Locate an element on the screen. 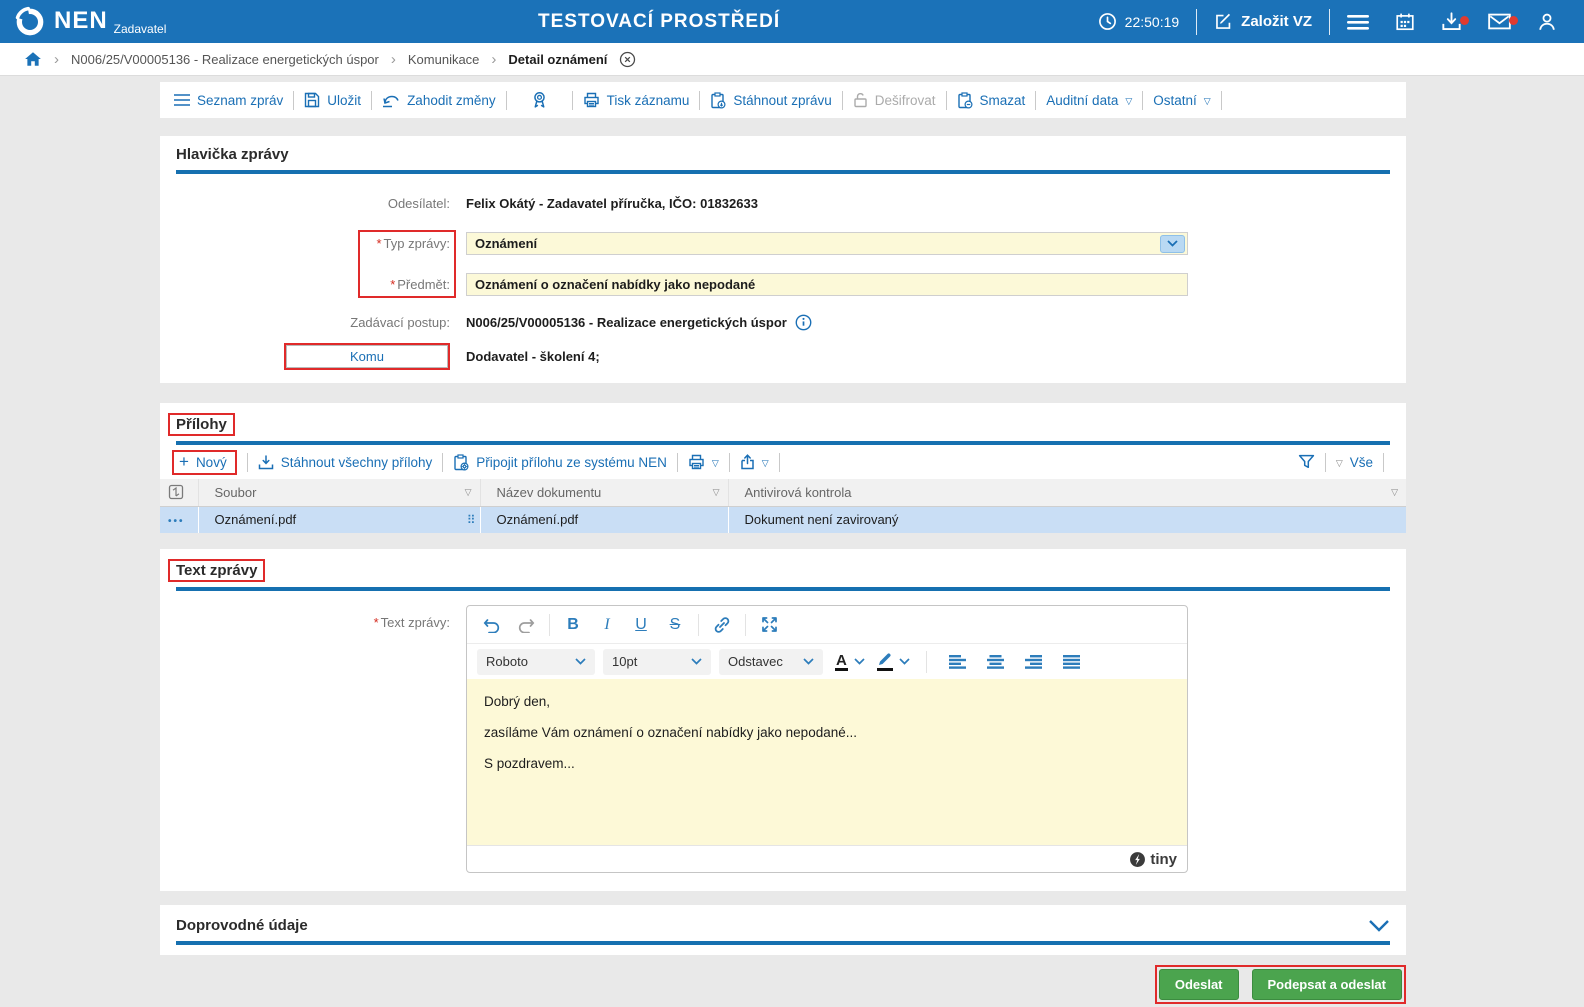 The width and height of the screenshot is (1584, 1007). seal-button is located at coordinates (539, 100).